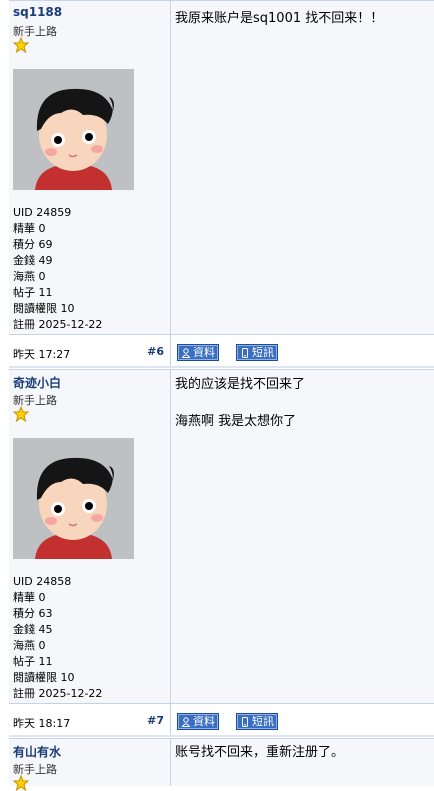 The width and height of the screenshot is (434, 791). I want to click on stat-uid: UID 24859, so click(42, 212).